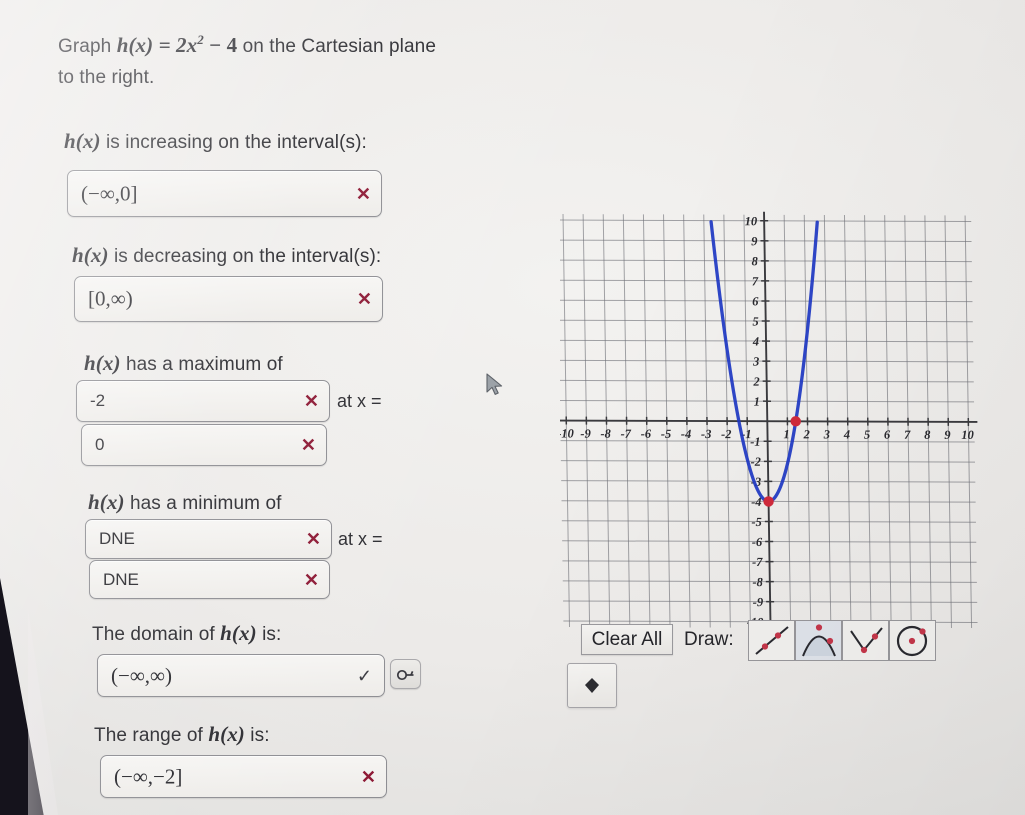  Describe the element at coordinates (228, 299) in the screenshot. I see `decreasing-answer-field: [0,∞) ✕` at that location.